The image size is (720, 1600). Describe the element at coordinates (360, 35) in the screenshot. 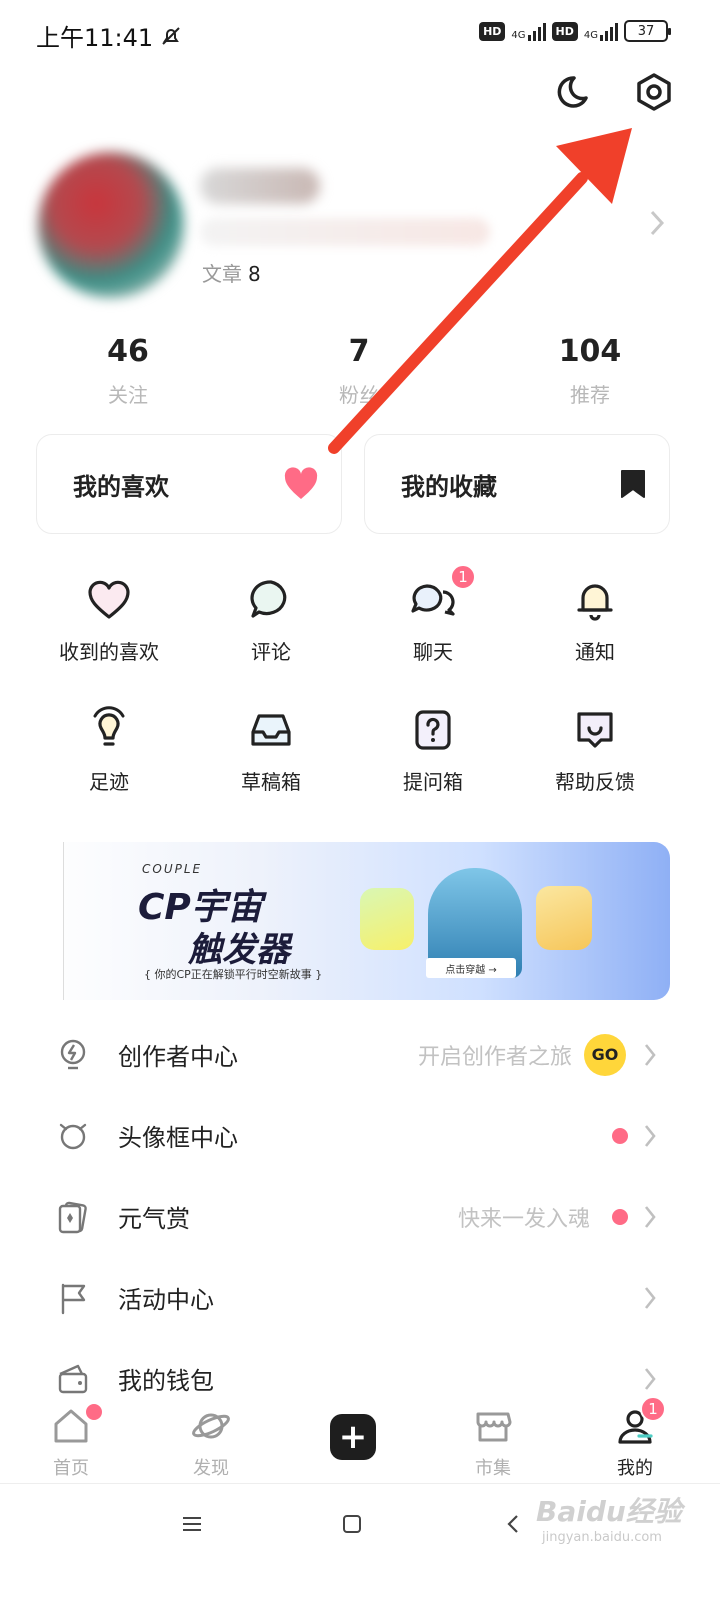

I see `status-bar: 上午11:41 HD 4G HD 4G 37` at that location.